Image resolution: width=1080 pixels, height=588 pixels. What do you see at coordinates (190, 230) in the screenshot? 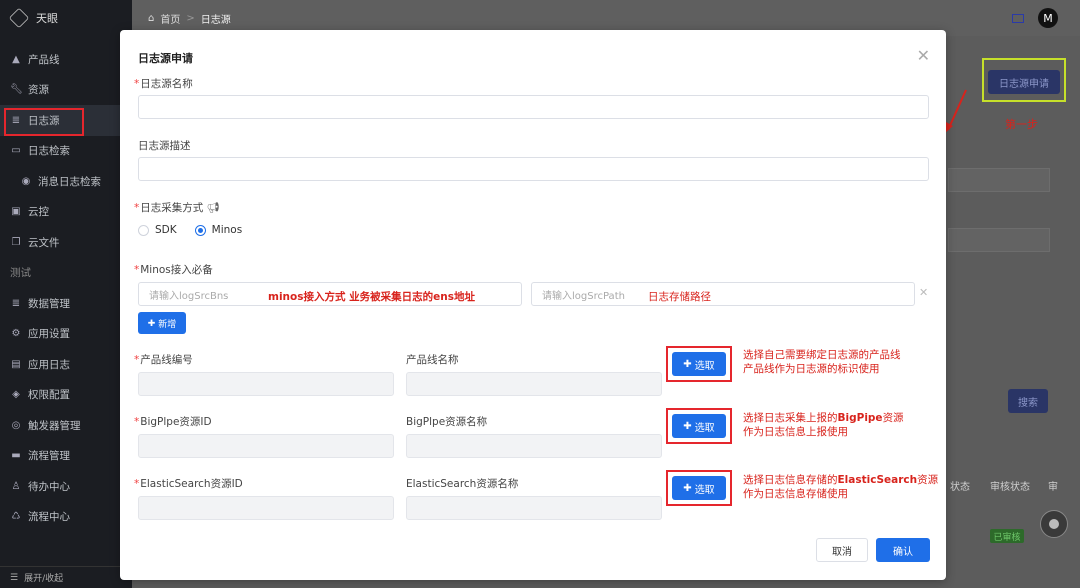
I see `collection-method-radios: SDK Minos` at bounding box center [190, 230].